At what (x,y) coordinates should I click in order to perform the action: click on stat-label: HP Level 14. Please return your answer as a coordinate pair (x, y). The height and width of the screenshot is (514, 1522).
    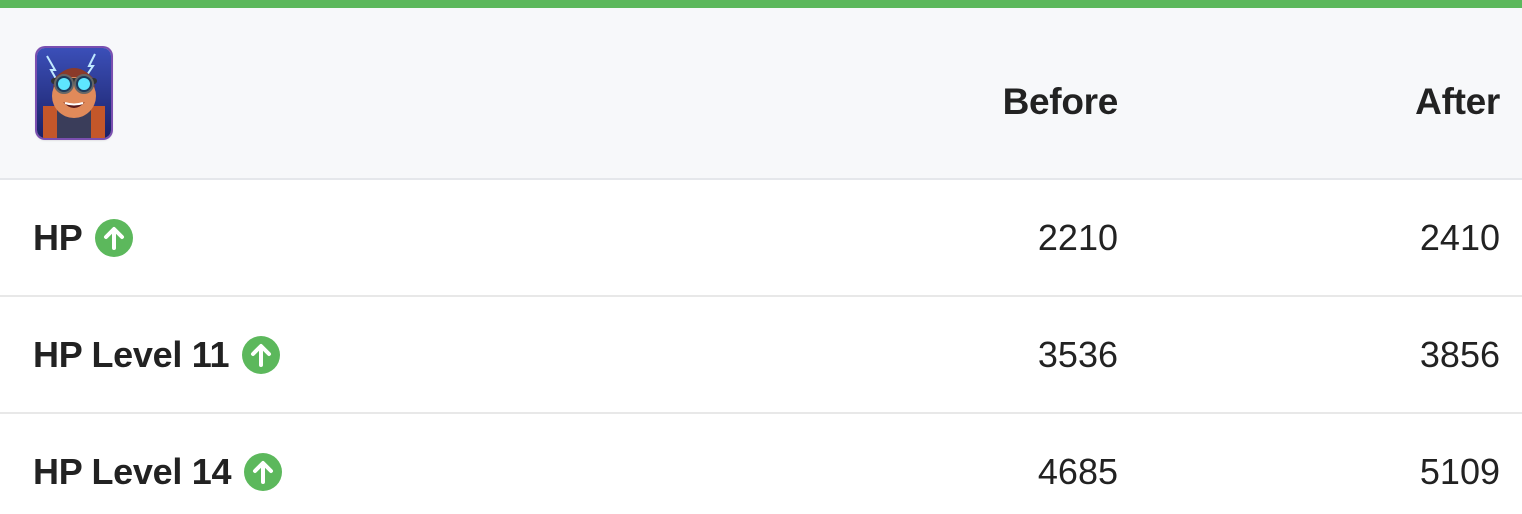
    Looking at the image, I should click on (132, 471).